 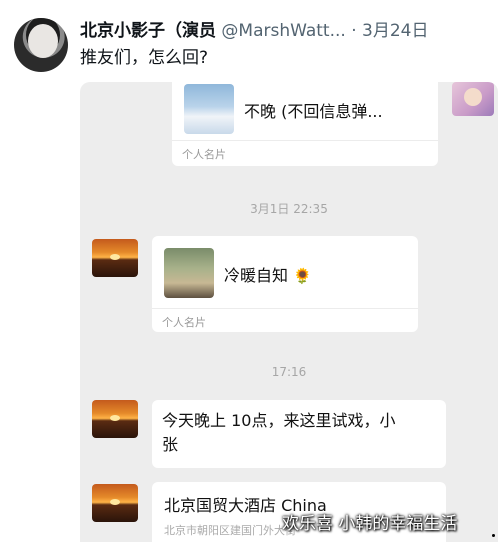 What do you see at coordinates (256, 275) in the screenshot?
I see `card-2-name: 冷暖自知` at bounding box center [256, 275].